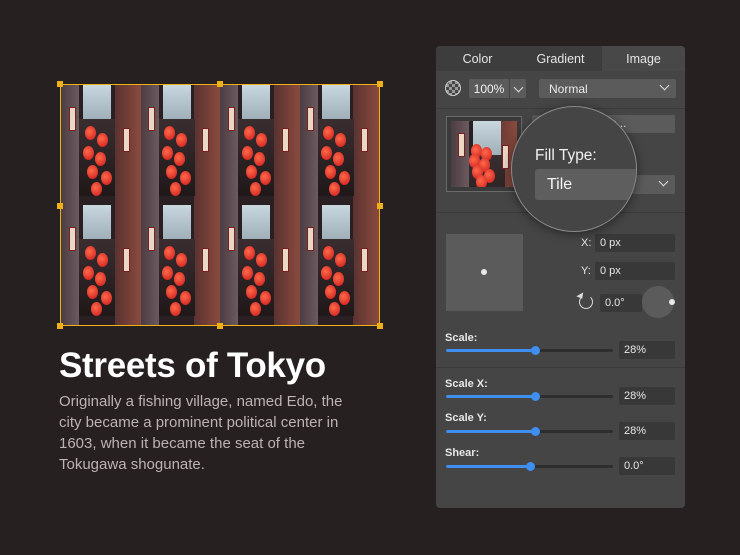 The height and width of the screenshot is (555, 740). I want to click on scale-y-slider, so click(529, 431).